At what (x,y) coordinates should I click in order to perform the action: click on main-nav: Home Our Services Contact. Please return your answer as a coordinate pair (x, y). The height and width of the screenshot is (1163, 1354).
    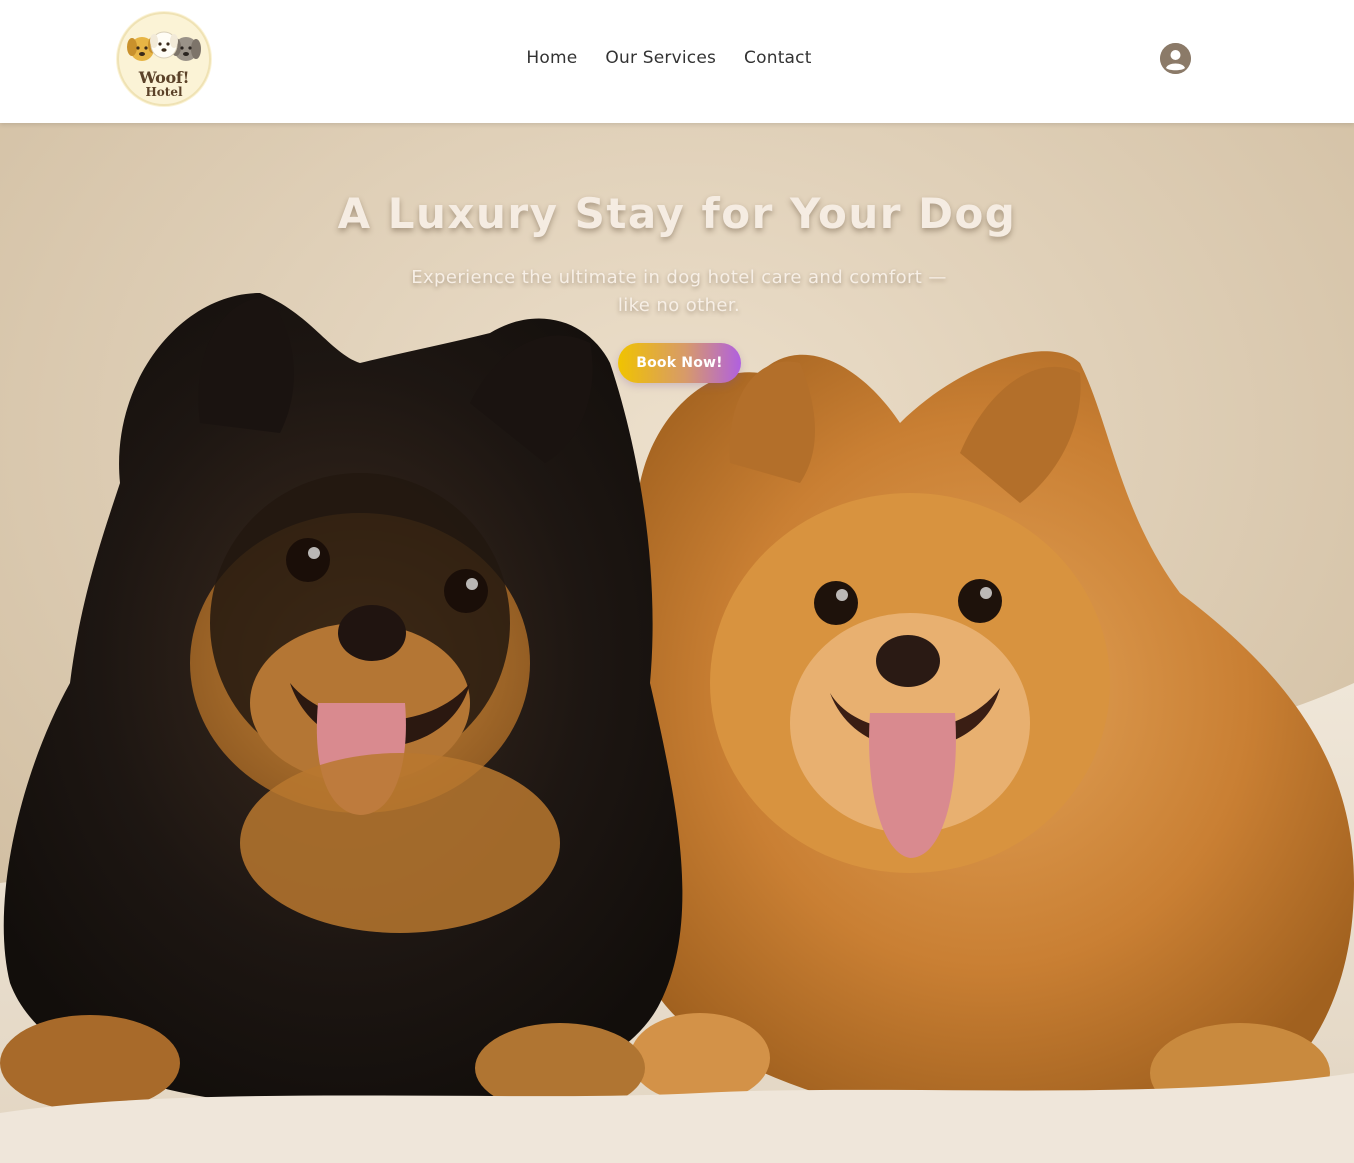
    Looking at the image, I should click on (677, 58).